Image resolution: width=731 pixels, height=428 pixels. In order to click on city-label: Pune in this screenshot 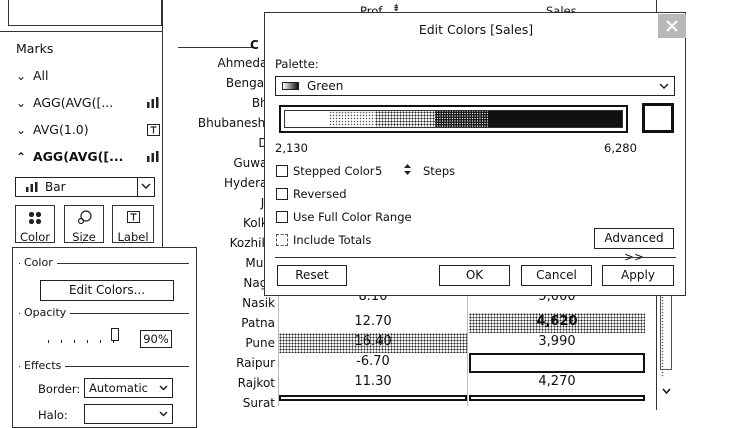, I will do `click(260, 343)`.